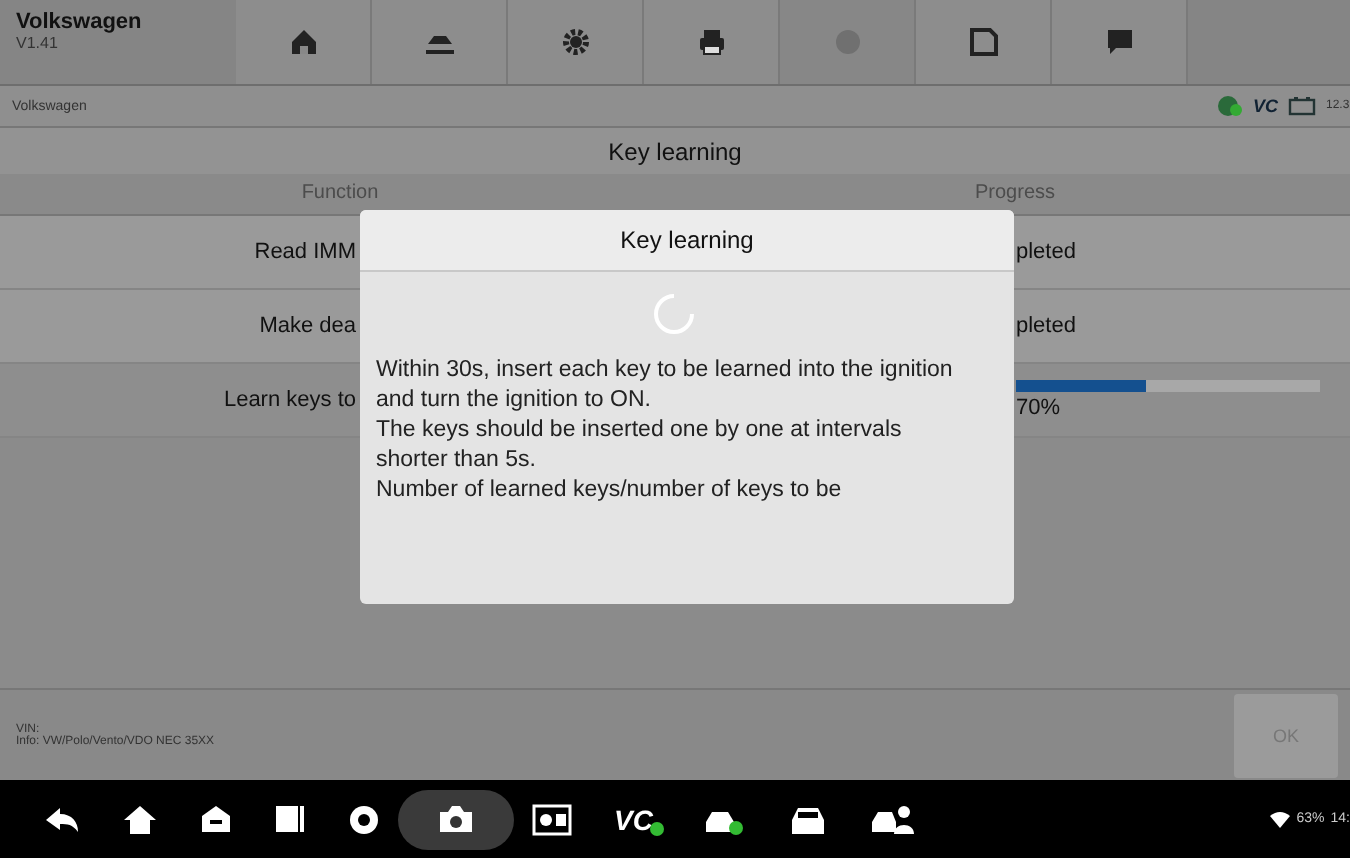 The image size is (1350, 858). I want to click on settings-button, so click(576, 42).